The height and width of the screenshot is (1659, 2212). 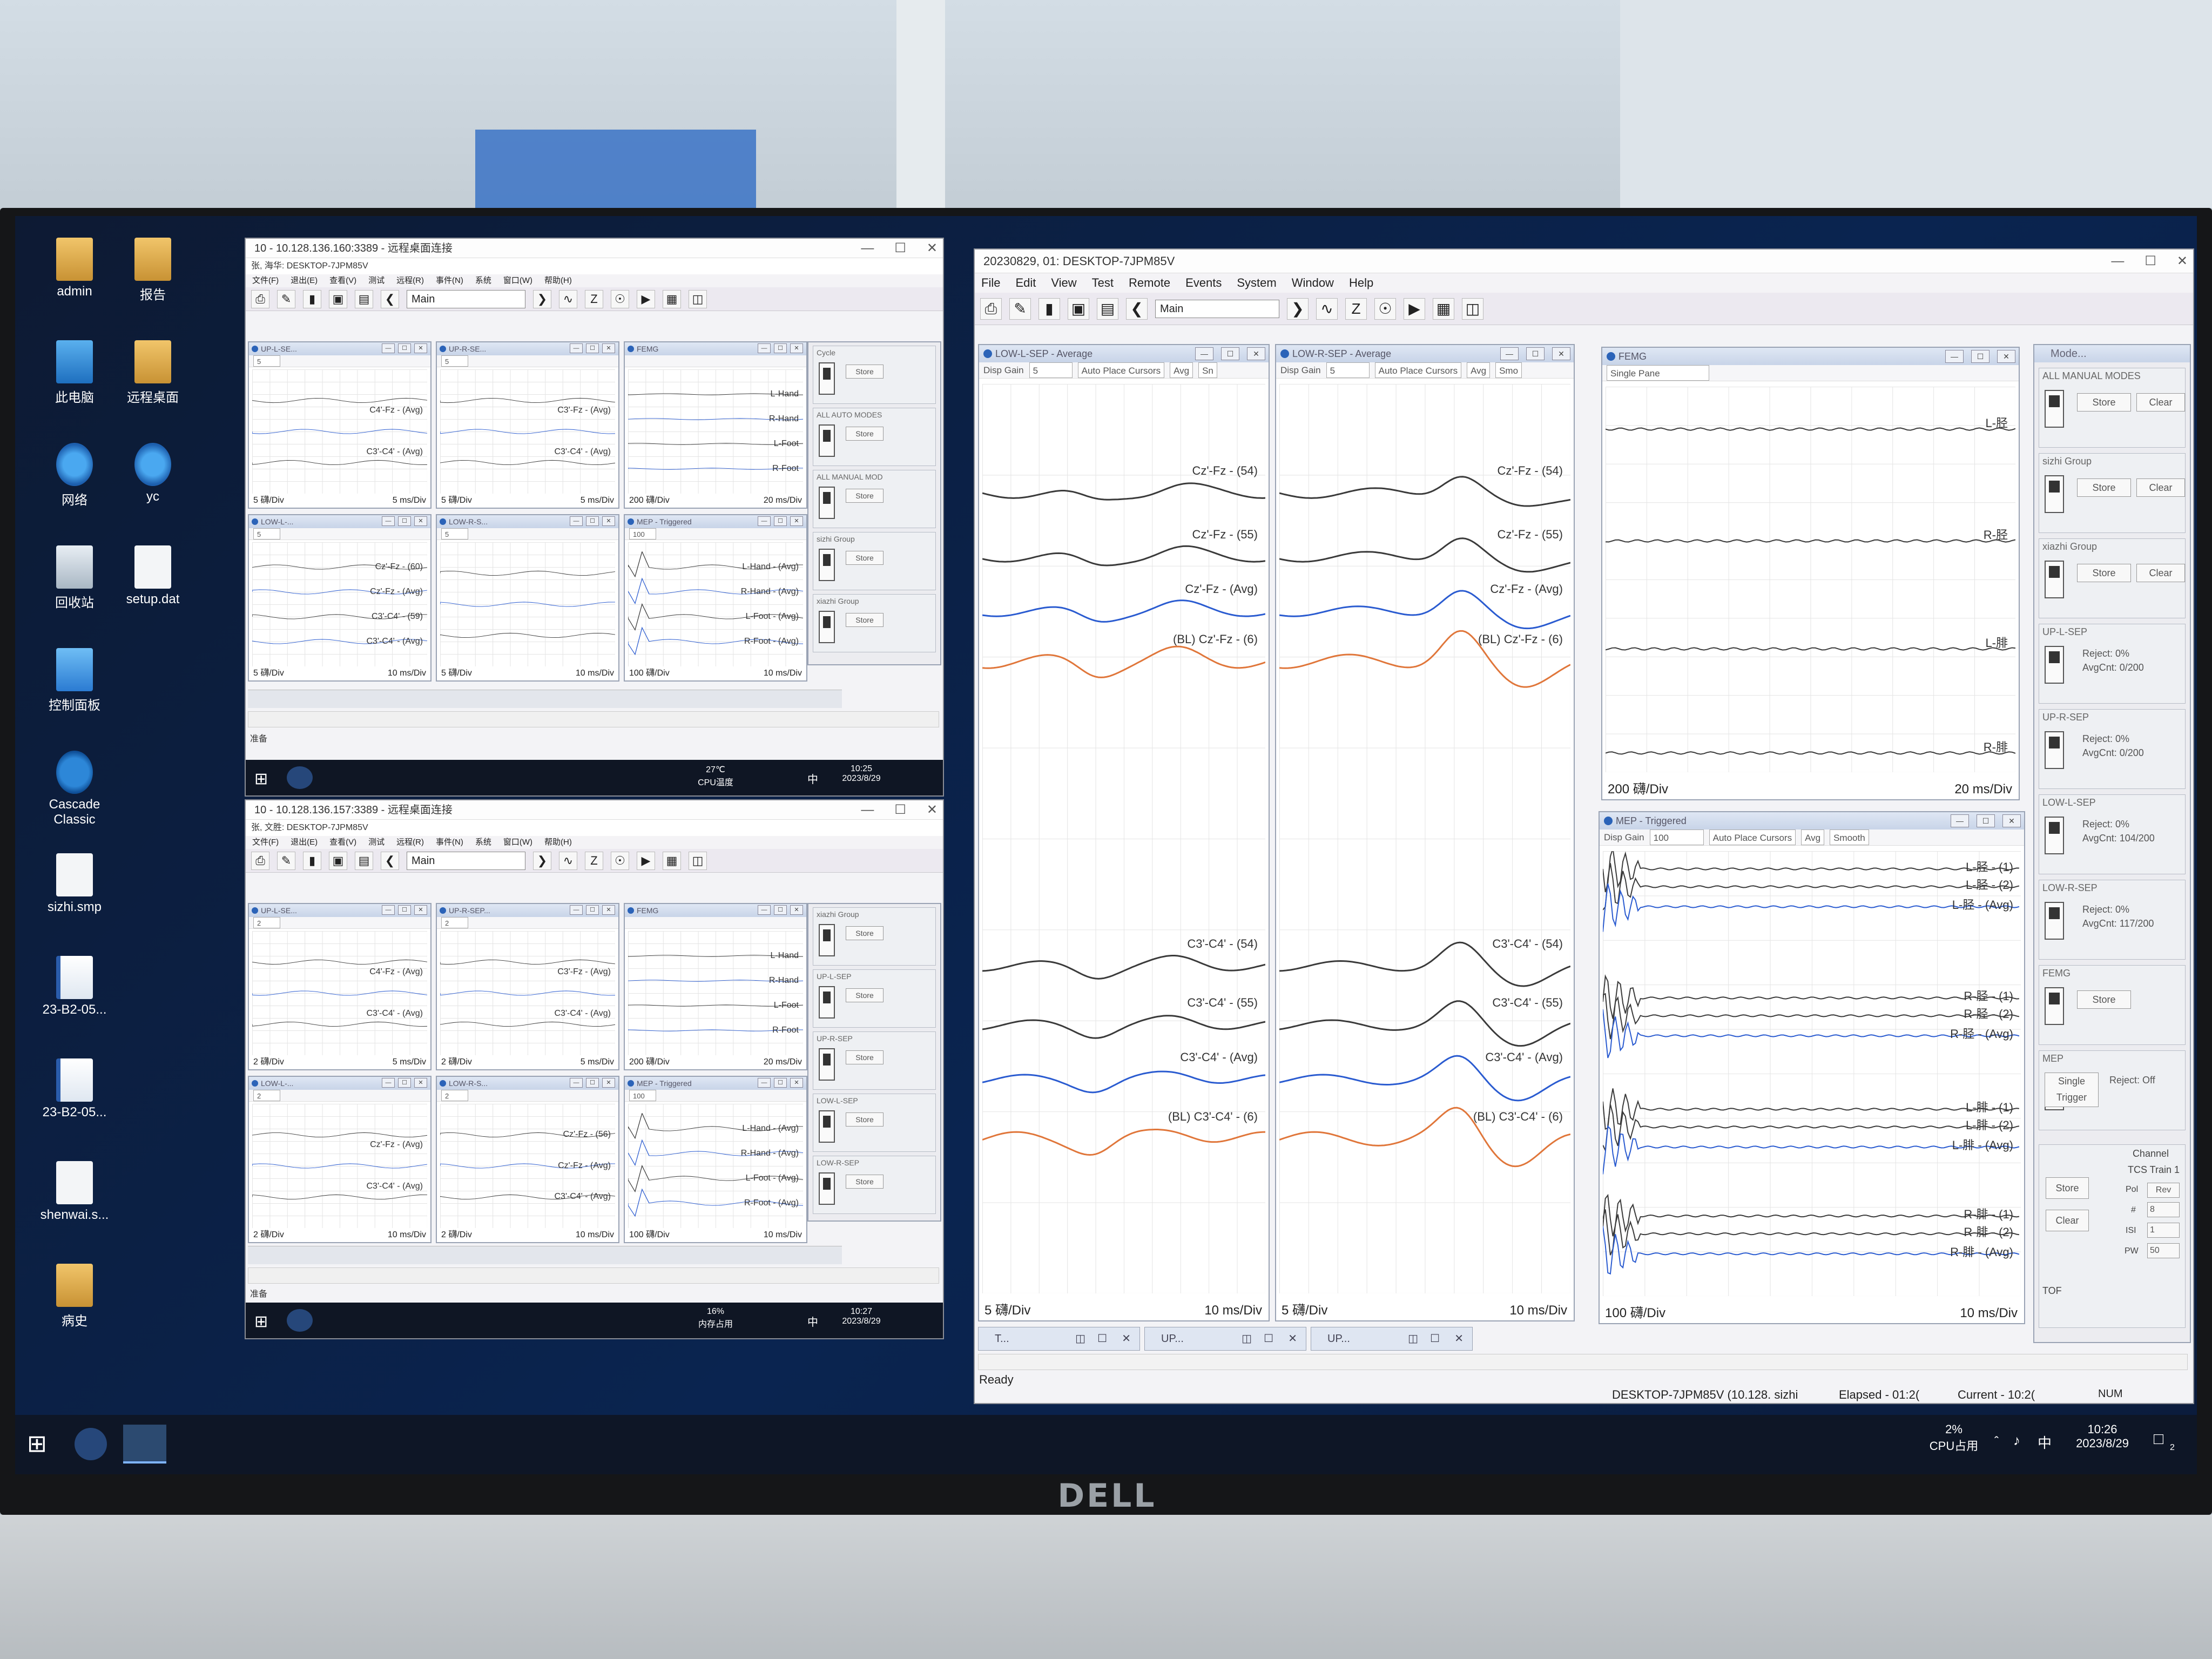 I want to click on menu-item: Edit, so click(x=1025, y=283).